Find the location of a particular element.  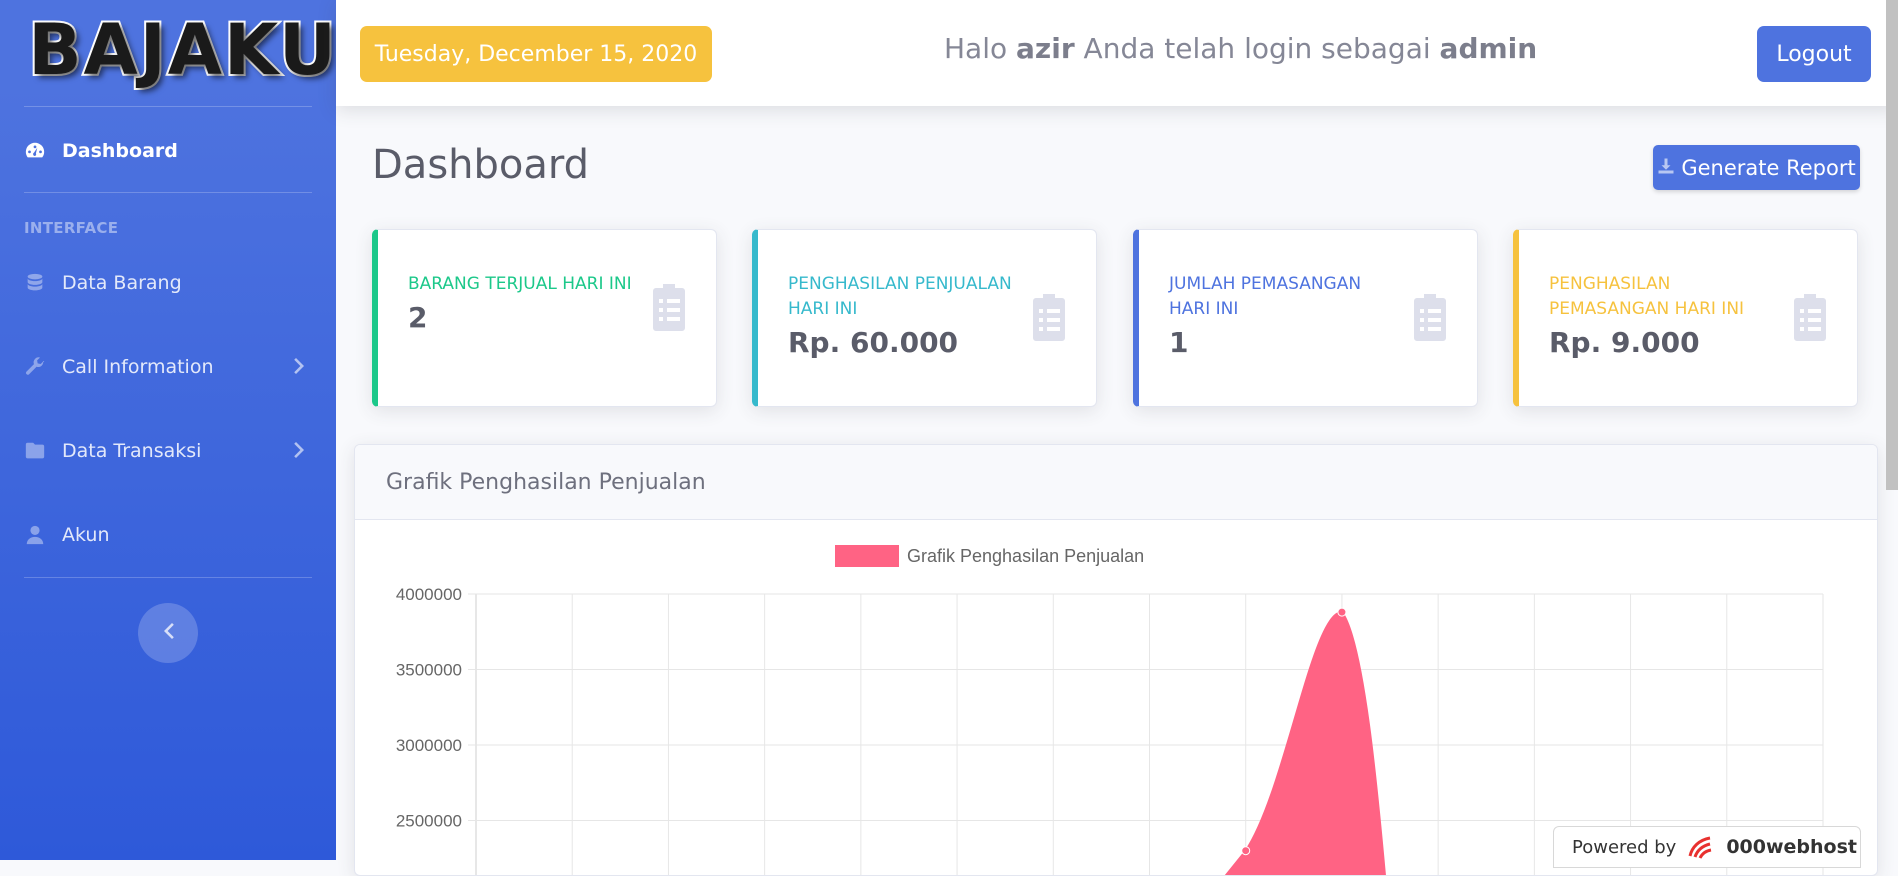

powered-by-text: Powered by is located at coordinates (1624, 847).